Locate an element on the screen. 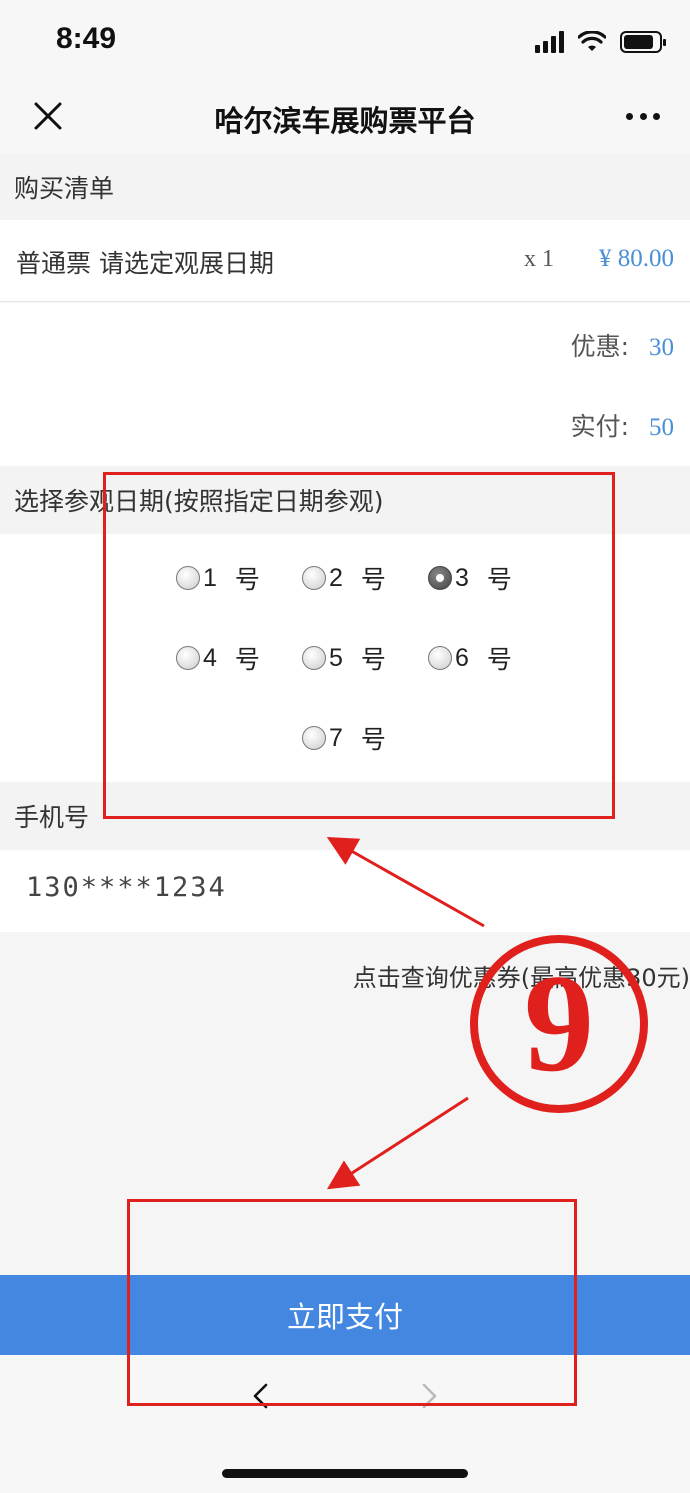  date-option-number: 5 is located at coordinates (336, 657).